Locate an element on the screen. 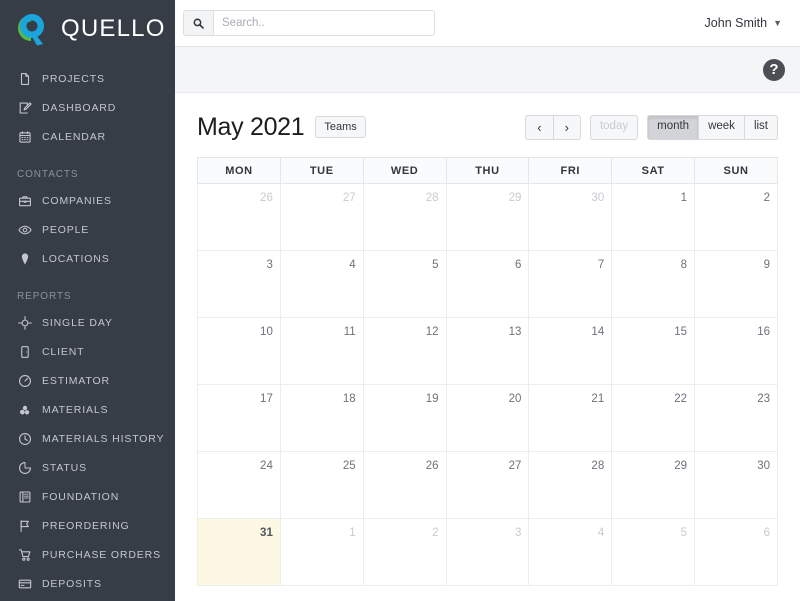 Image resolution: width=800 pixels, height=601 pixels. sidebar-item-dashboard: DASHBOARD is located at coordinates (87, 107).